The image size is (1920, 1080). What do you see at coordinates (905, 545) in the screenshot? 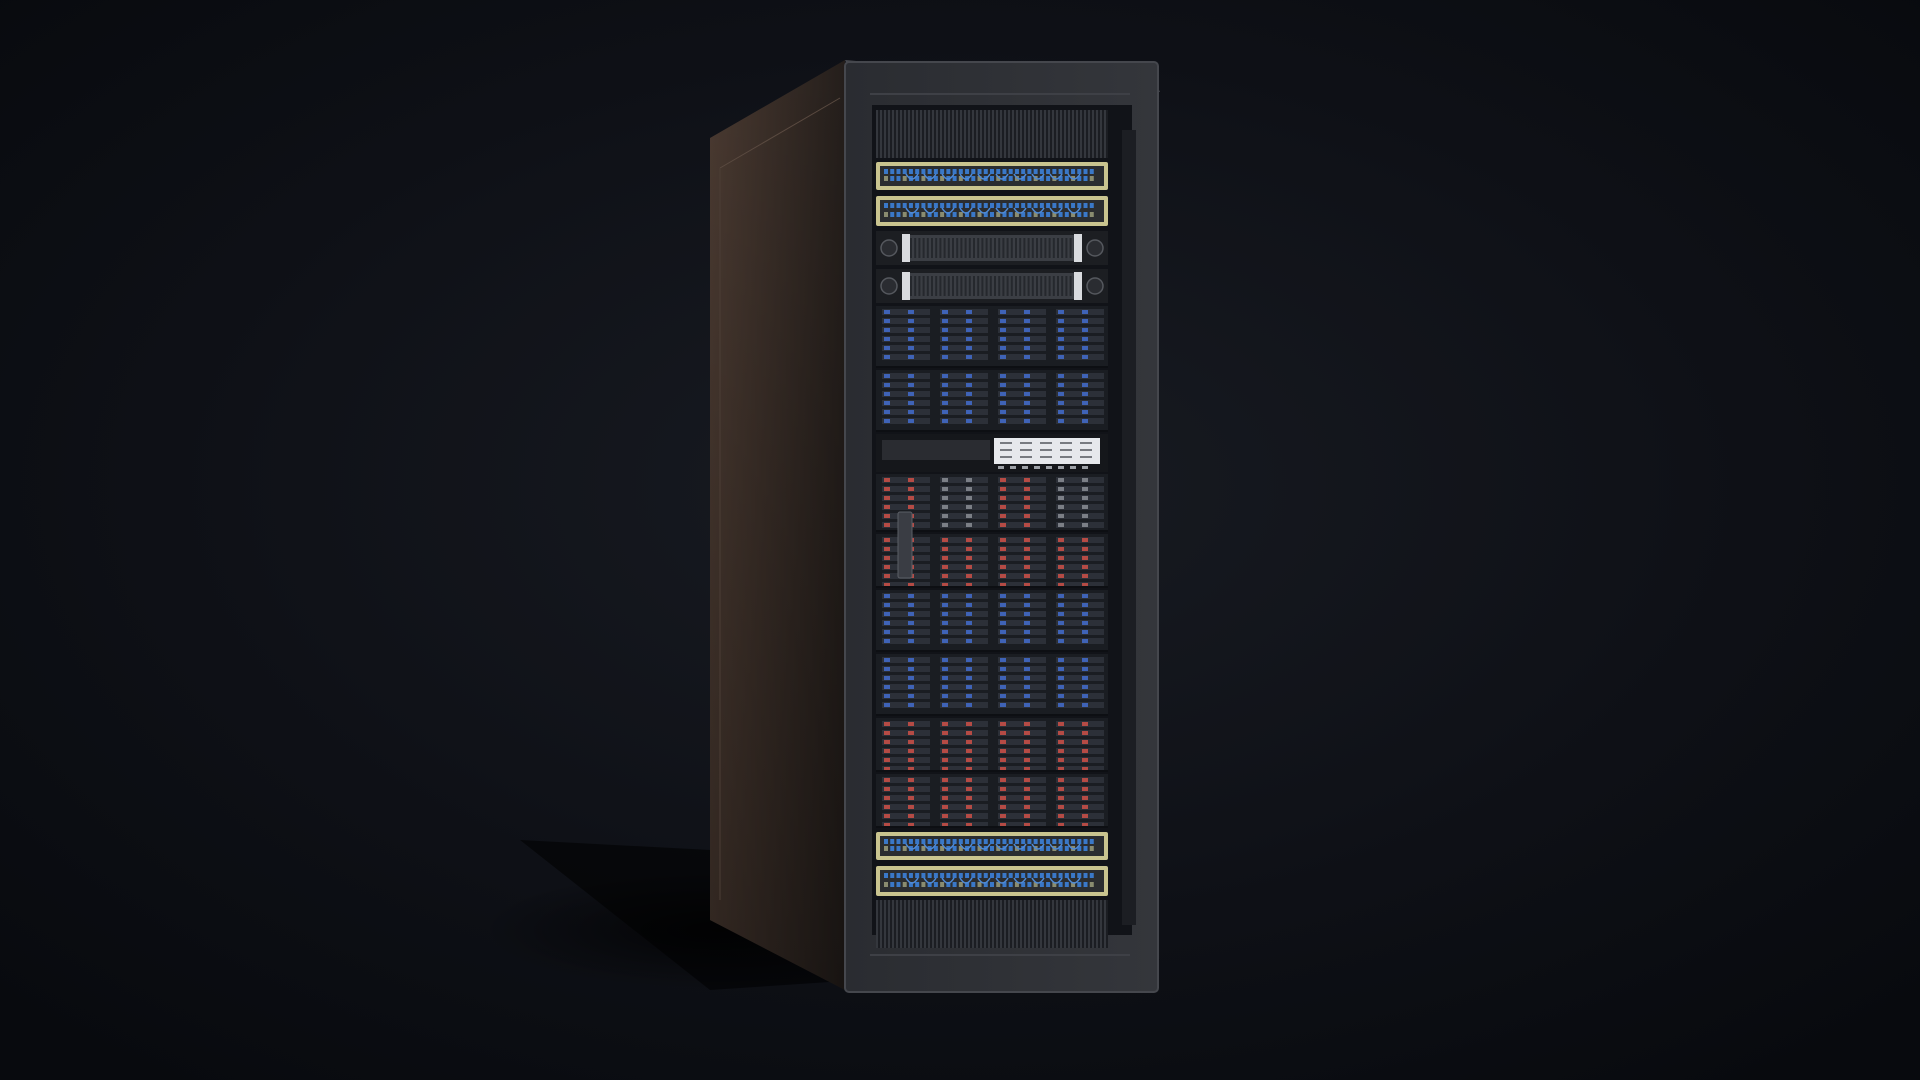
I see `door-handle` at bounding box center [905, 545].